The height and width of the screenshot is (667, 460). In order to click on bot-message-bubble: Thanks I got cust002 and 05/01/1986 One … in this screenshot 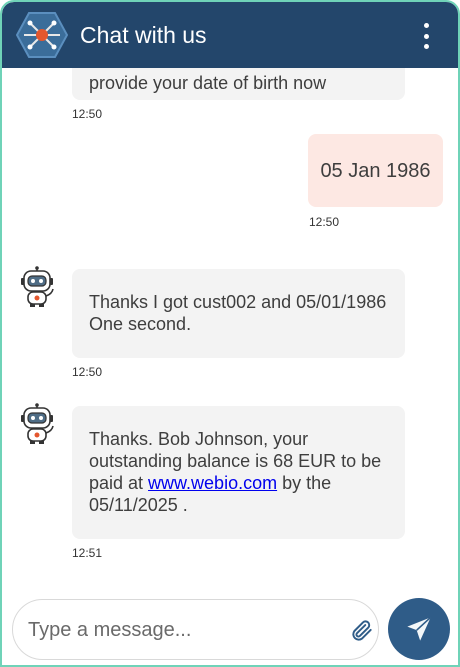, I will do `click(238, 313)`.